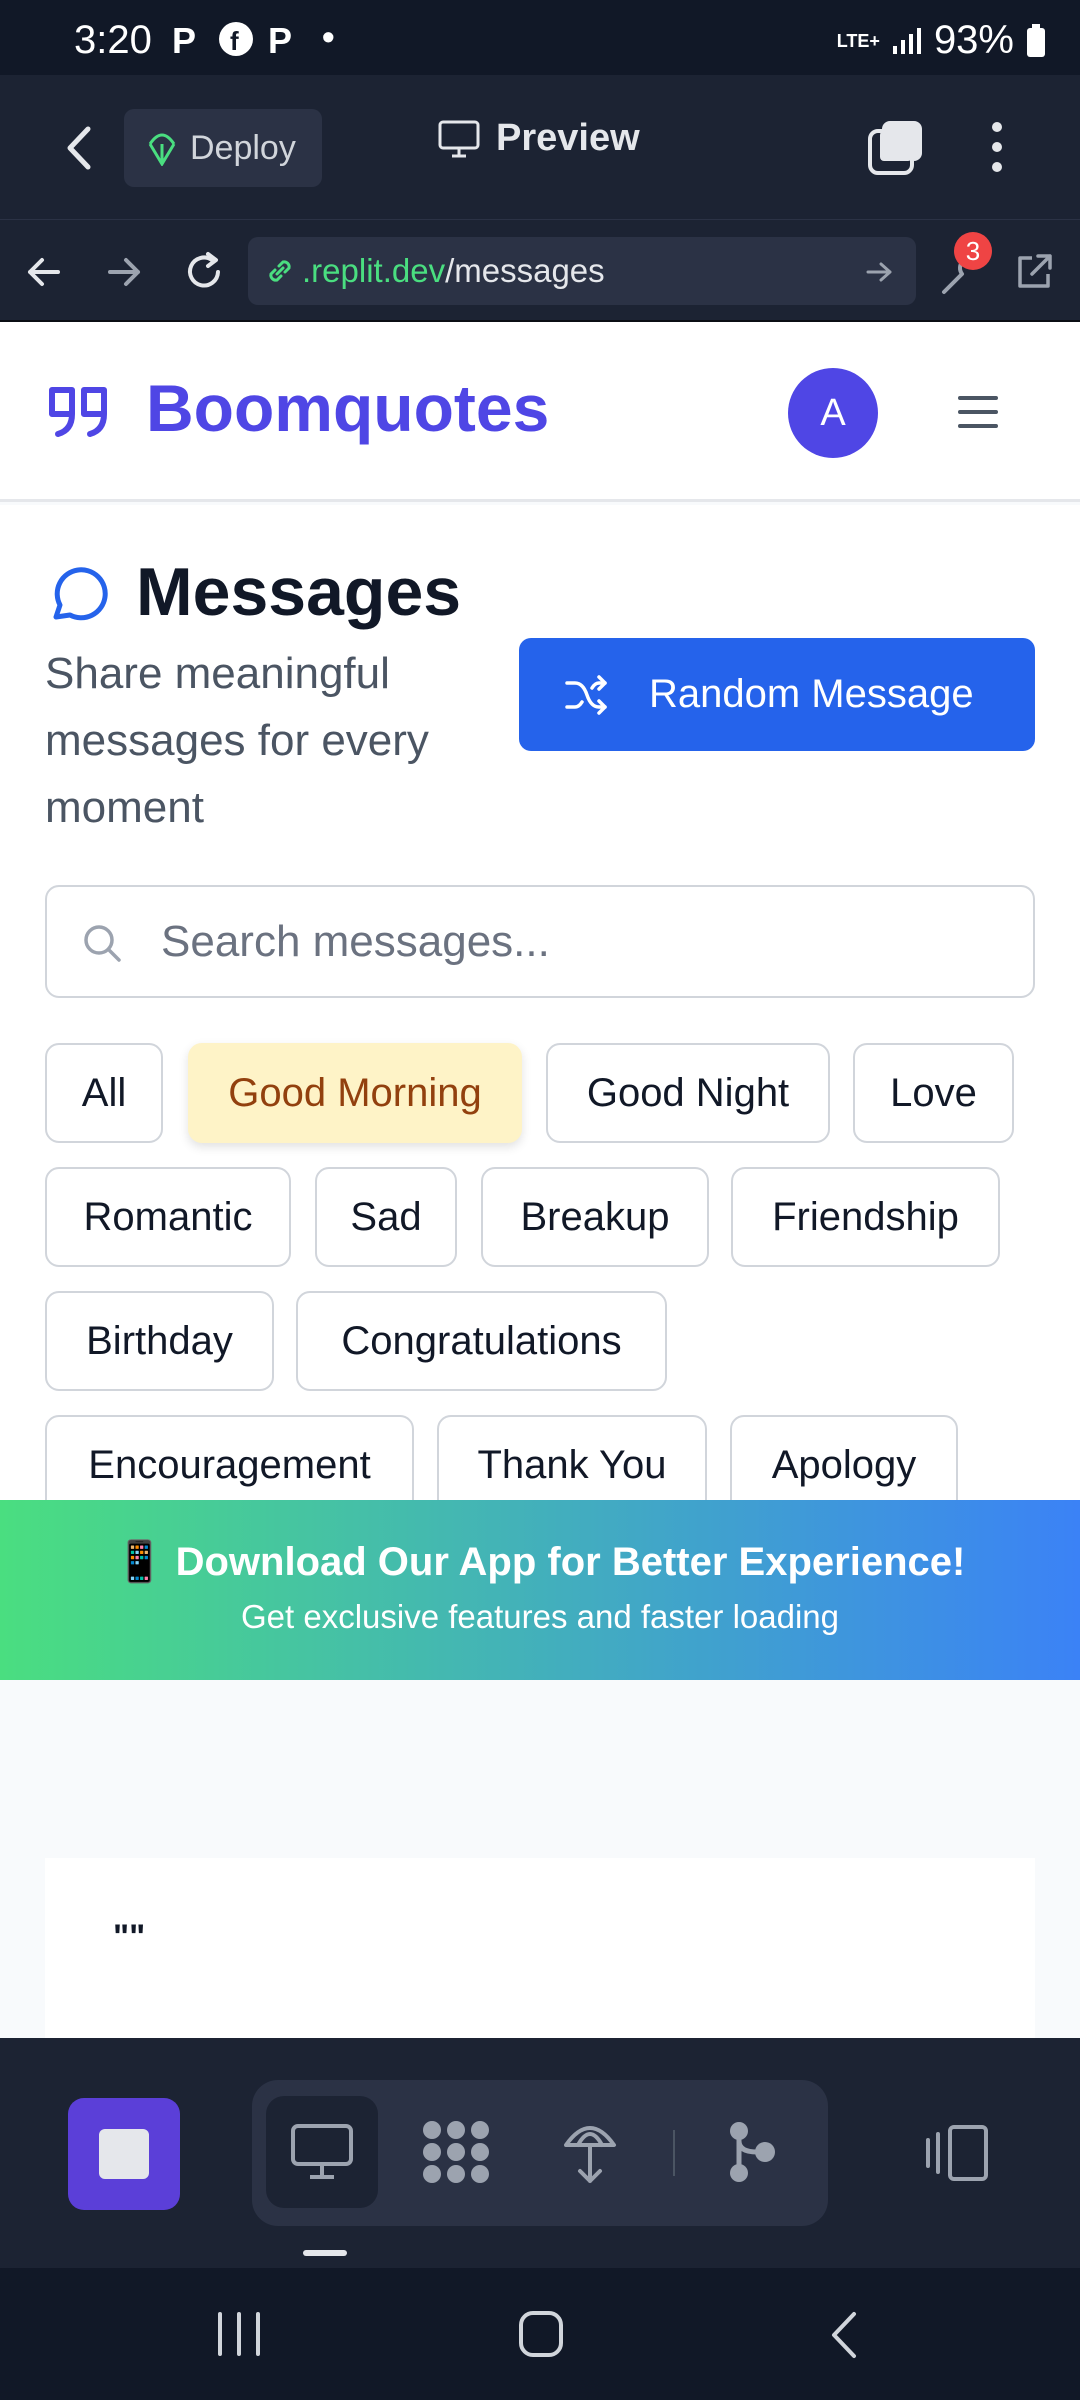 The image size is (1080, 2400). Describe the element at coordinates (844, 2335) in the screenshot. I see `system-back-icon` at that location.